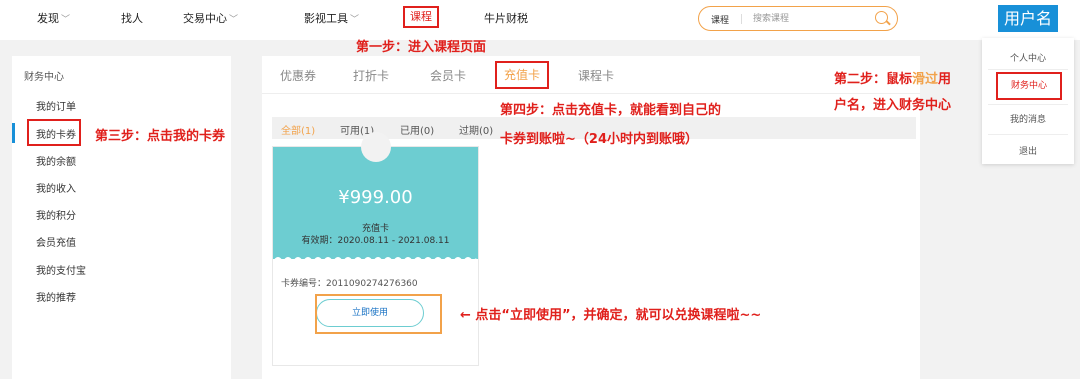 The height and width of the screenshot is (379, 1080). What do you see at coordinates (540, 20) in the screenshot?
I see `top-navigation-bar: 发现﹀ 找人 交易中心﹀ 影视工具﹀ 课程 牛片财税 课程 用户名` at bounding box center [540, 20].